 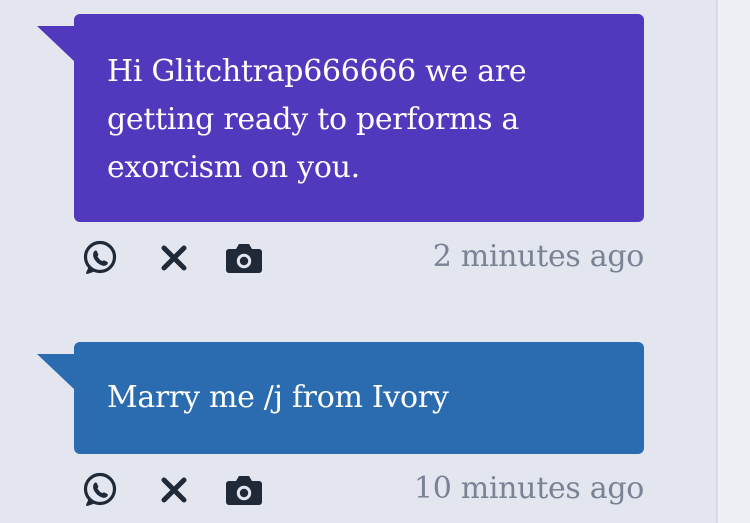 I want to click on message-text: Marry me /j from Ivory, so click(x=278, y=397).